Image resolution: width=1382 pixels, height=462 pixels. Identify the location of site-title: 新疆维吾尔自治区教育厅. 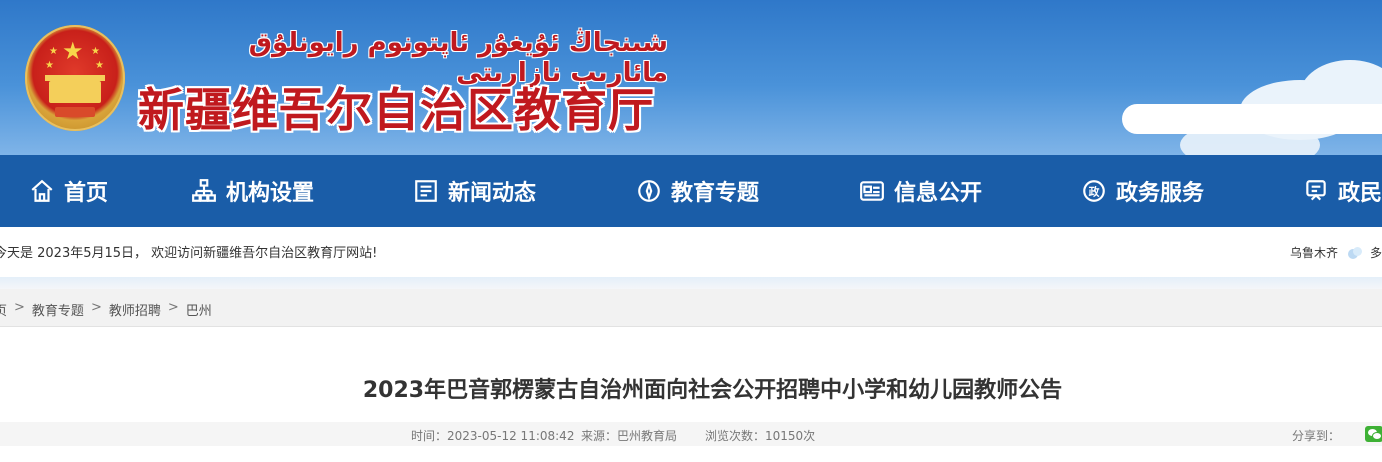
(396, 110).